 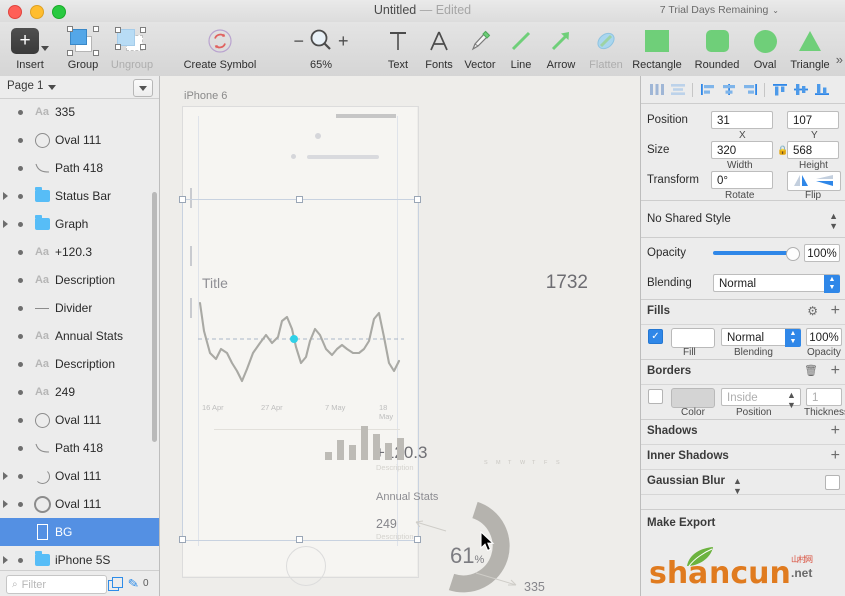 What do you see at coordinates (800, 89) in the screenshot?
I see `align-middle-icon` at bounding box center [800, 89].